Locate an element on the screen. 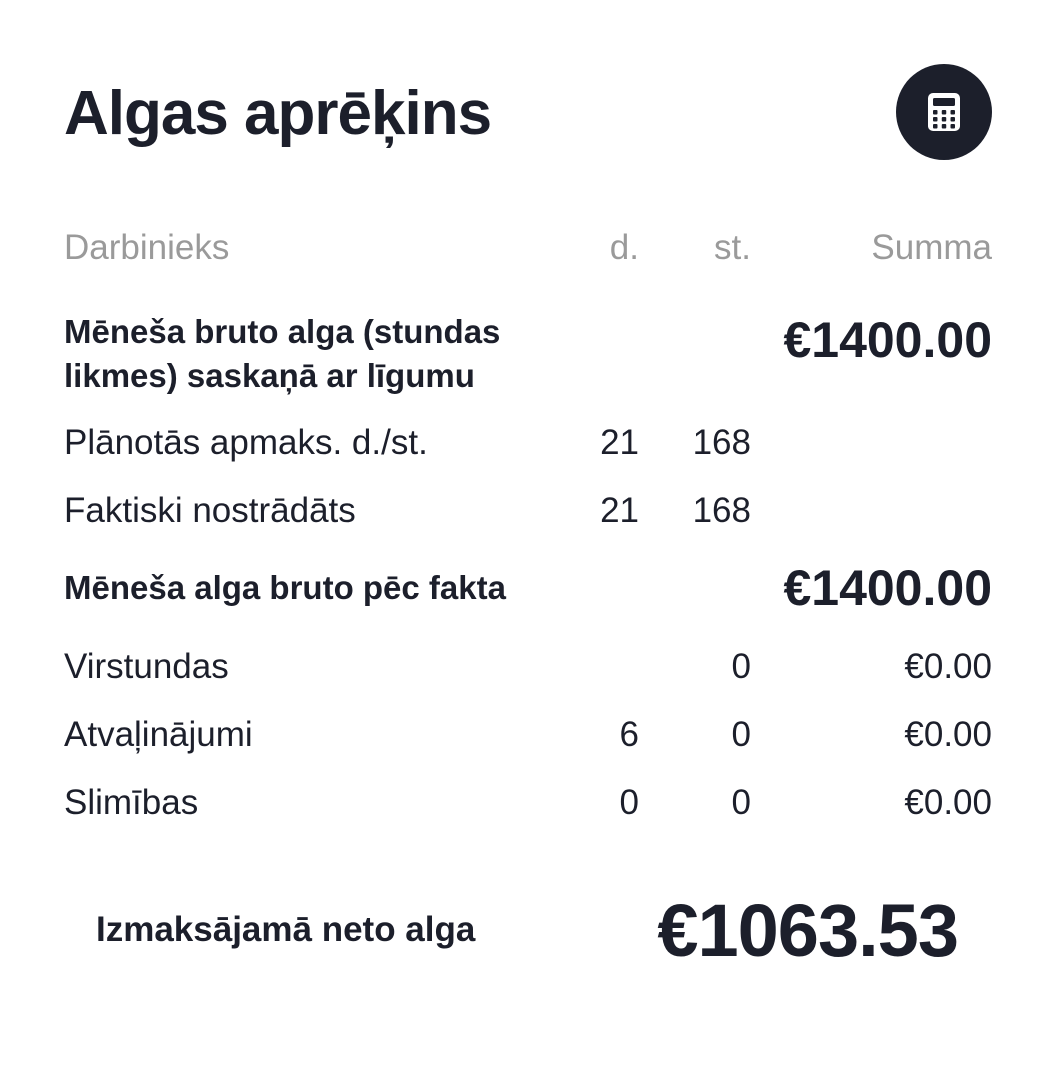 The height and width of the screenshot is (1072, 1056). actual-label: Faktiski nostrādāts is located at coordinates (210, 510).